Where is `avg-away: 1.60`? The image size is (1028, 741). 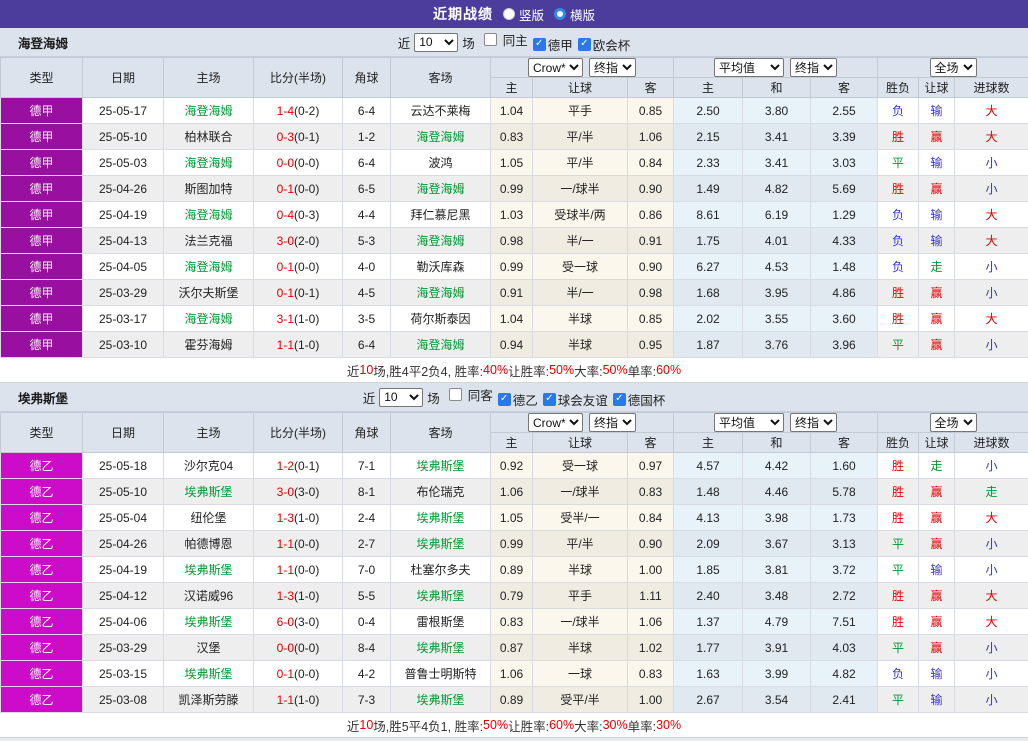
avg-away: 1.60 is located at coordinates (844, 466).